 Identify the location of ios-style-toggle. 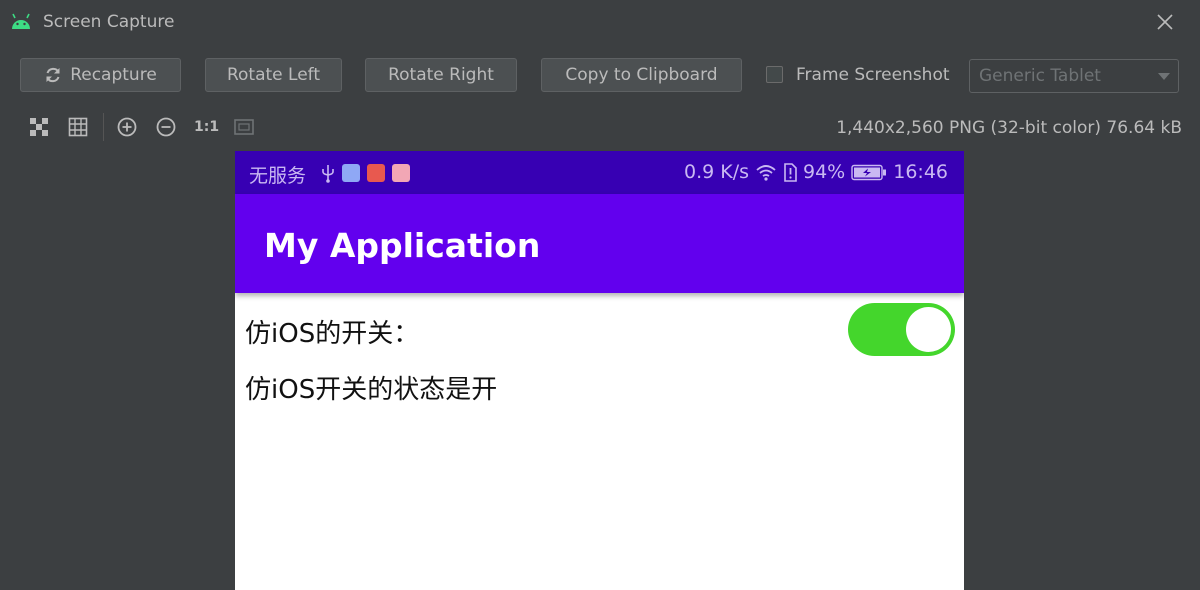
(901, 329).